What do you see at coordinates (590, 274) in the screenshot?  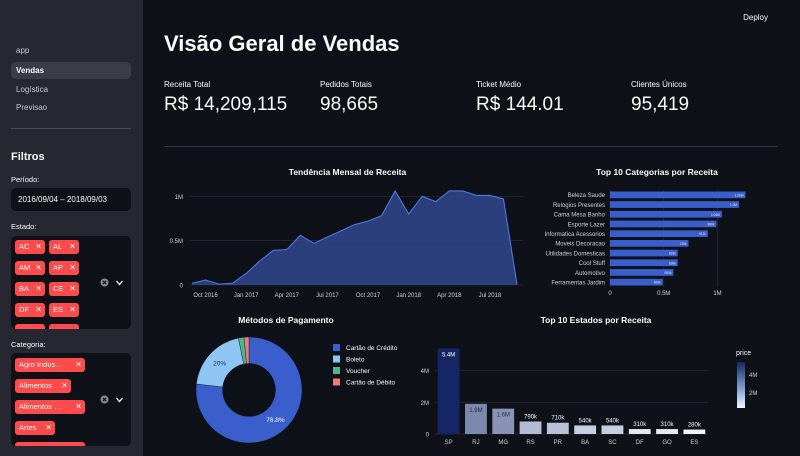 I see `category-label: Automotivo` at bounding box center [590, 274].